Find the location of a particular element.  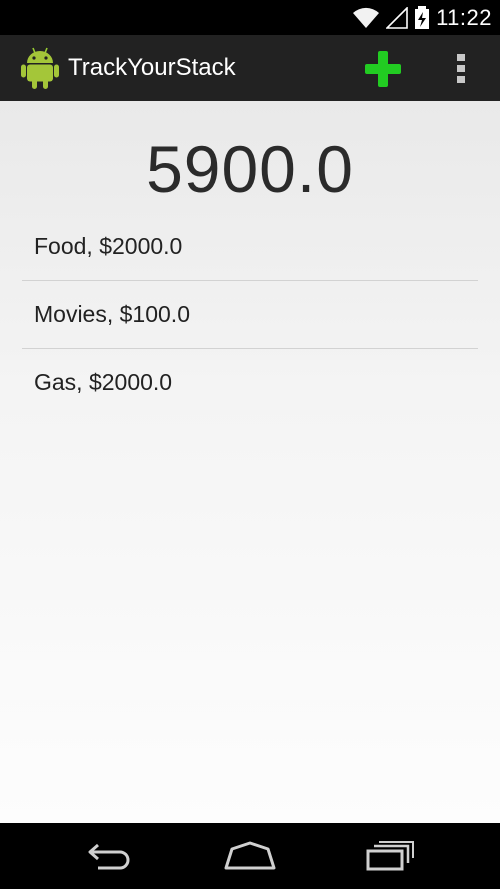

overflow-menu-button is located at coordinates (461, 69).